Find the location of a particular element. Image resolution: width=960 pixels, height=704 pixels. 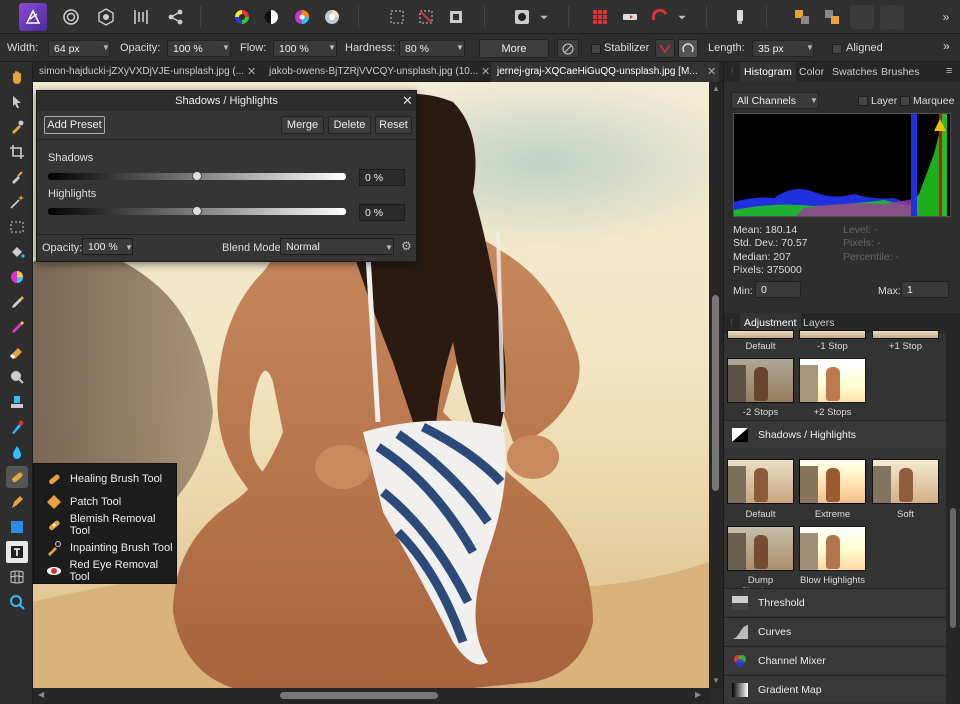

persona-develop-icon is located at coordinates (106, 17).